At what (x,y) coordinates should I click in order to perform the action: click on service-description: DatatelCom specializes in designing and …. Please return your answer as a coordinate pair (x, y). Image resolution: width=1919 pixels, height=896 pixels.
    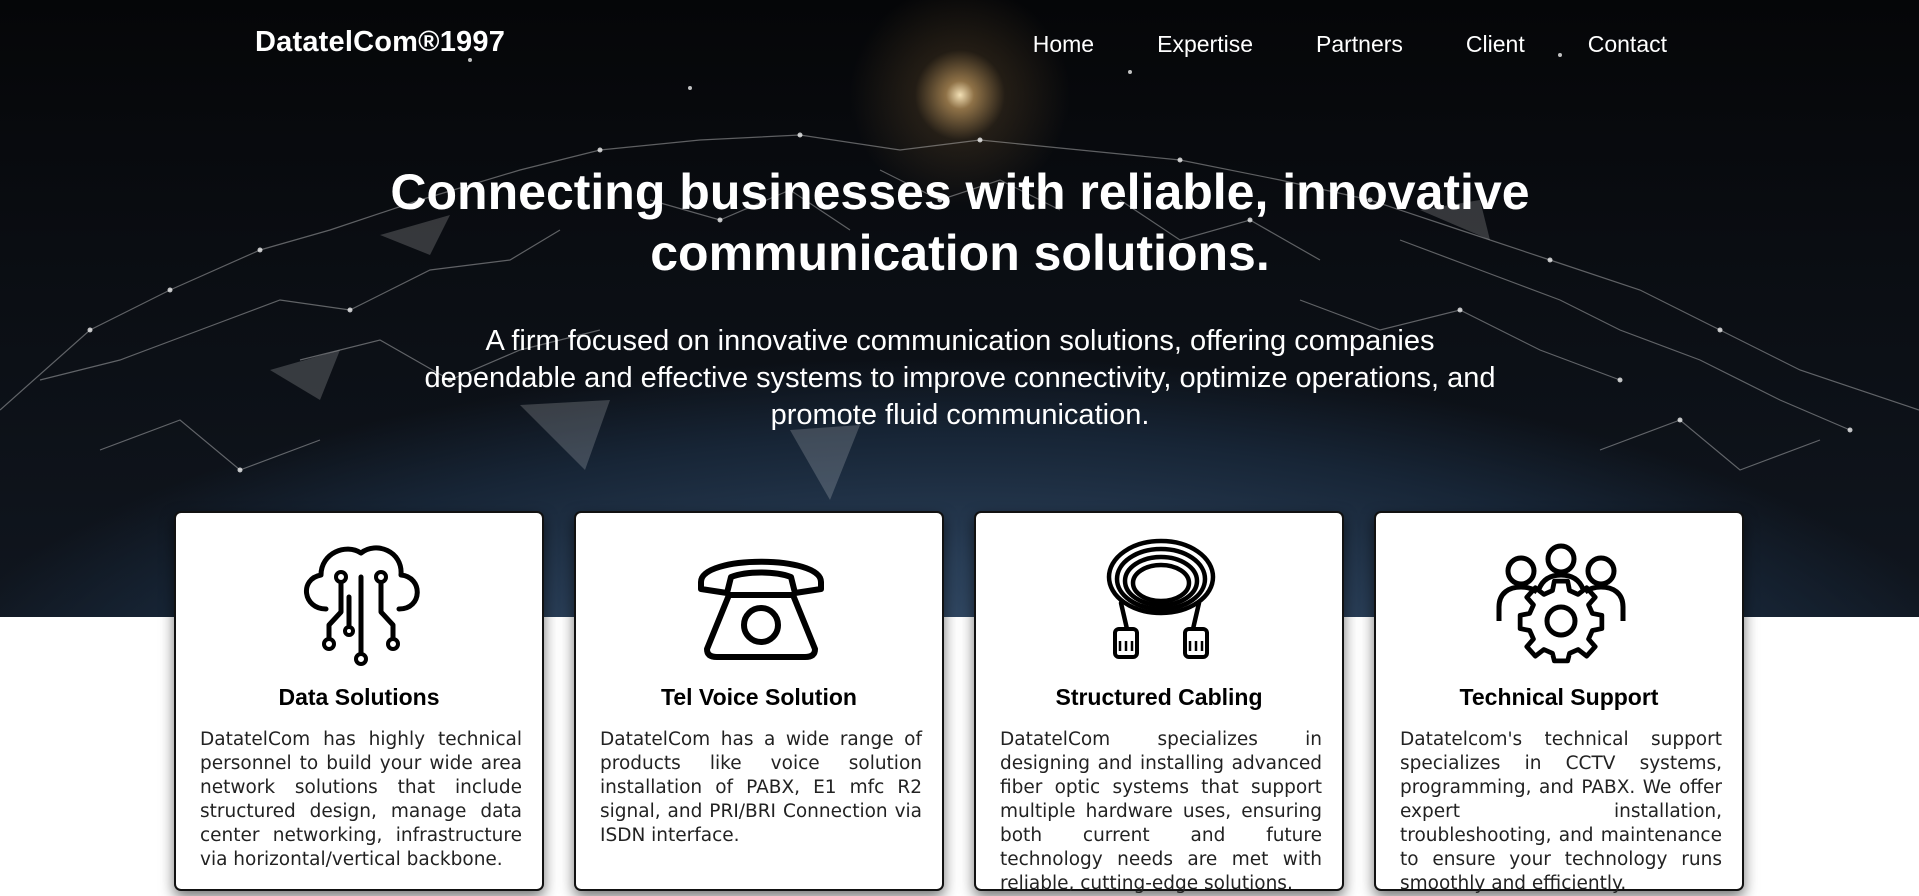
    Looking at the image, I should click on (1161, 811).